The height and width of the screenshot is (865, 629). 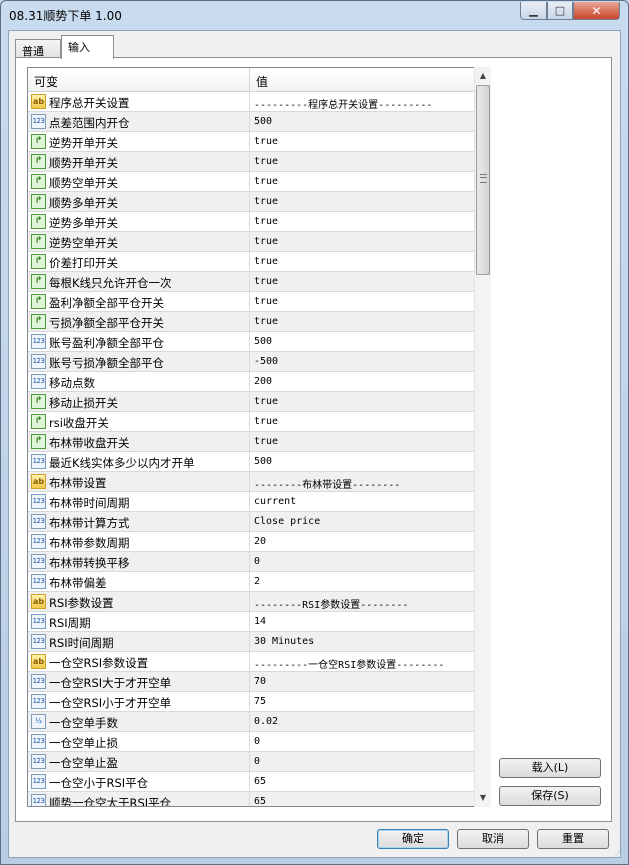 I want to click on input-row: ab 一仓空RSI参数设置 ---------一仓空RSI参数设置--------, so click(x=251, y=662).